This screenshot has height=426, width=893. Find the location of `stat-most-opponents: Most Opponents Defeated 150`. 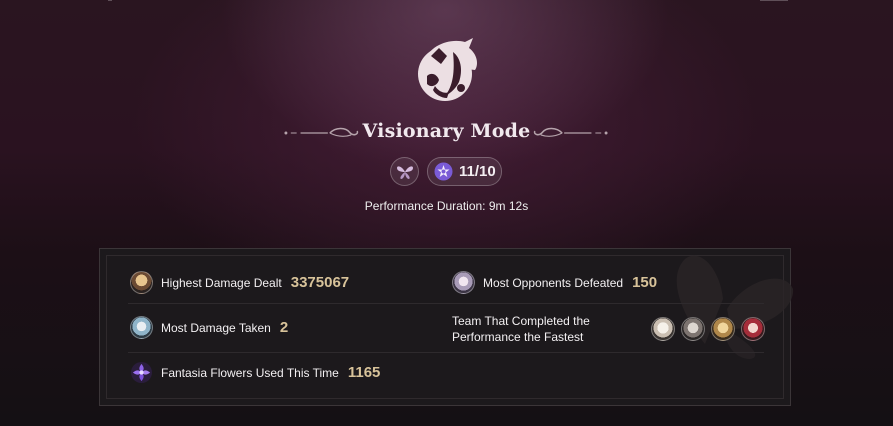

stat-most-opponents: Most Opponents Defeated 150 is located at coordinates (554, 282).